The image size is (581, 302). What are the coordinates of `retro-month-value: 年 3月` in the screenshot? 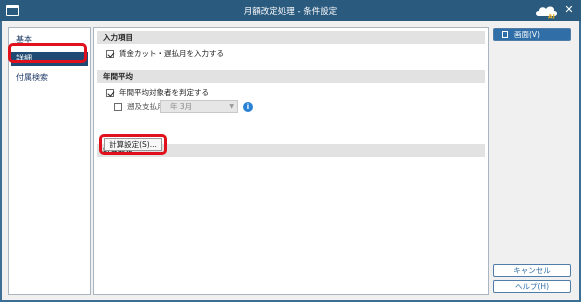 It's located at (181, 106).